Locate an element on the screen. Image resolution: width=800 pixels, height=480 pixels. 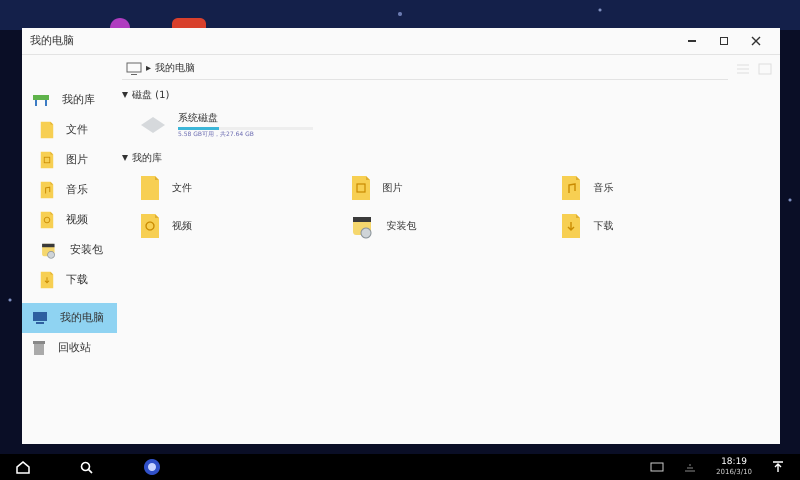
package-icon is located at coordinates (49, 250).